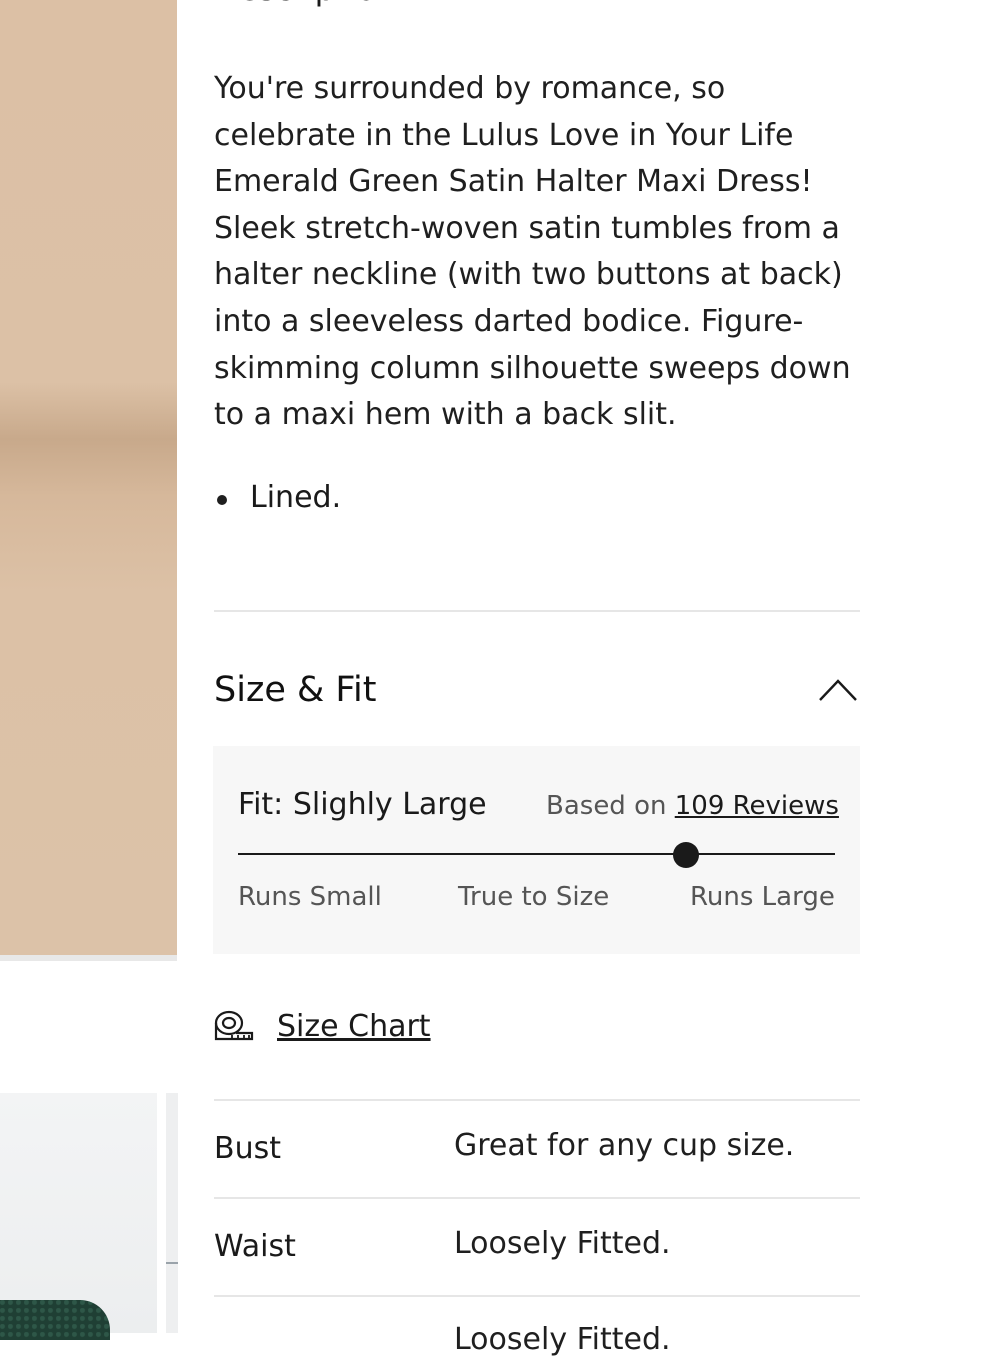 The image size is (1000, 1357). I want to click on scale-label-large: Runs Large, so click(762, 897).